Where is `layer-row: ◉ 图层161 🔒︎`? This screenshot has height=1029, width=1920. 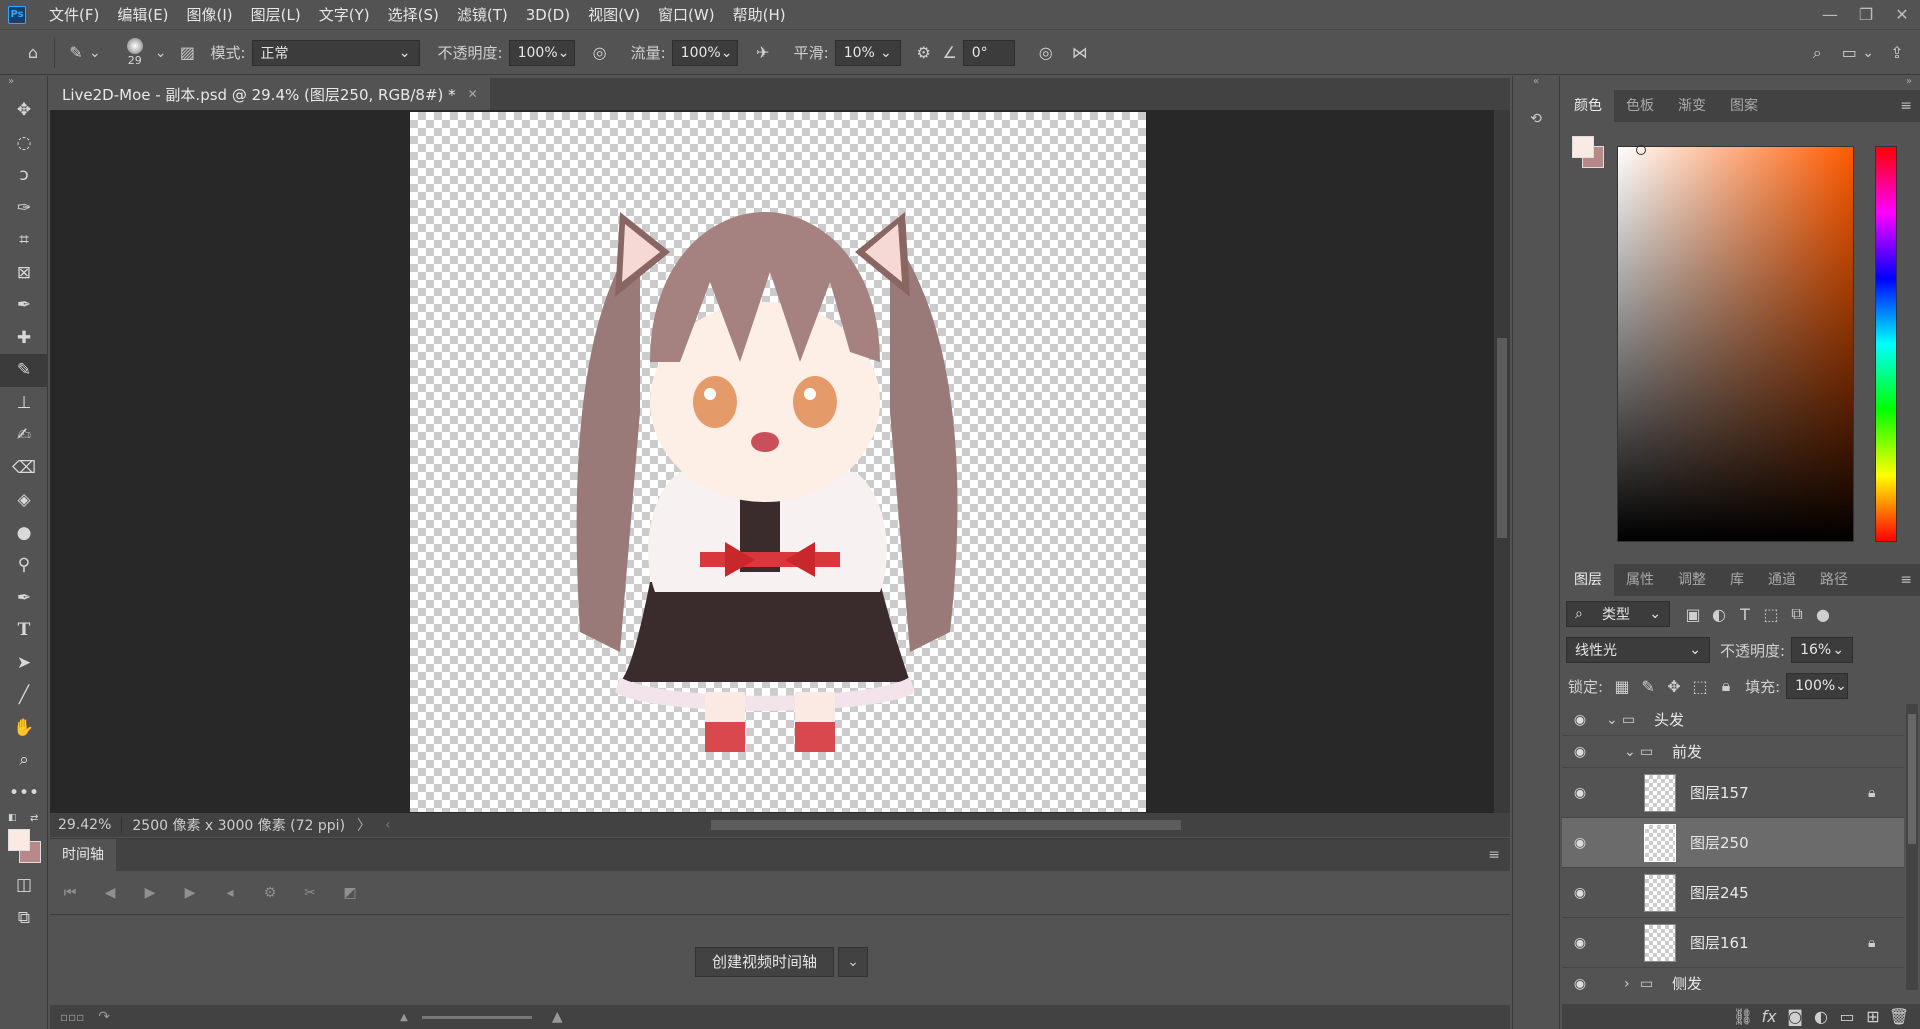 layer-row: ◉ 图层161 🔒︎ is located at coordinates (1733, 943).